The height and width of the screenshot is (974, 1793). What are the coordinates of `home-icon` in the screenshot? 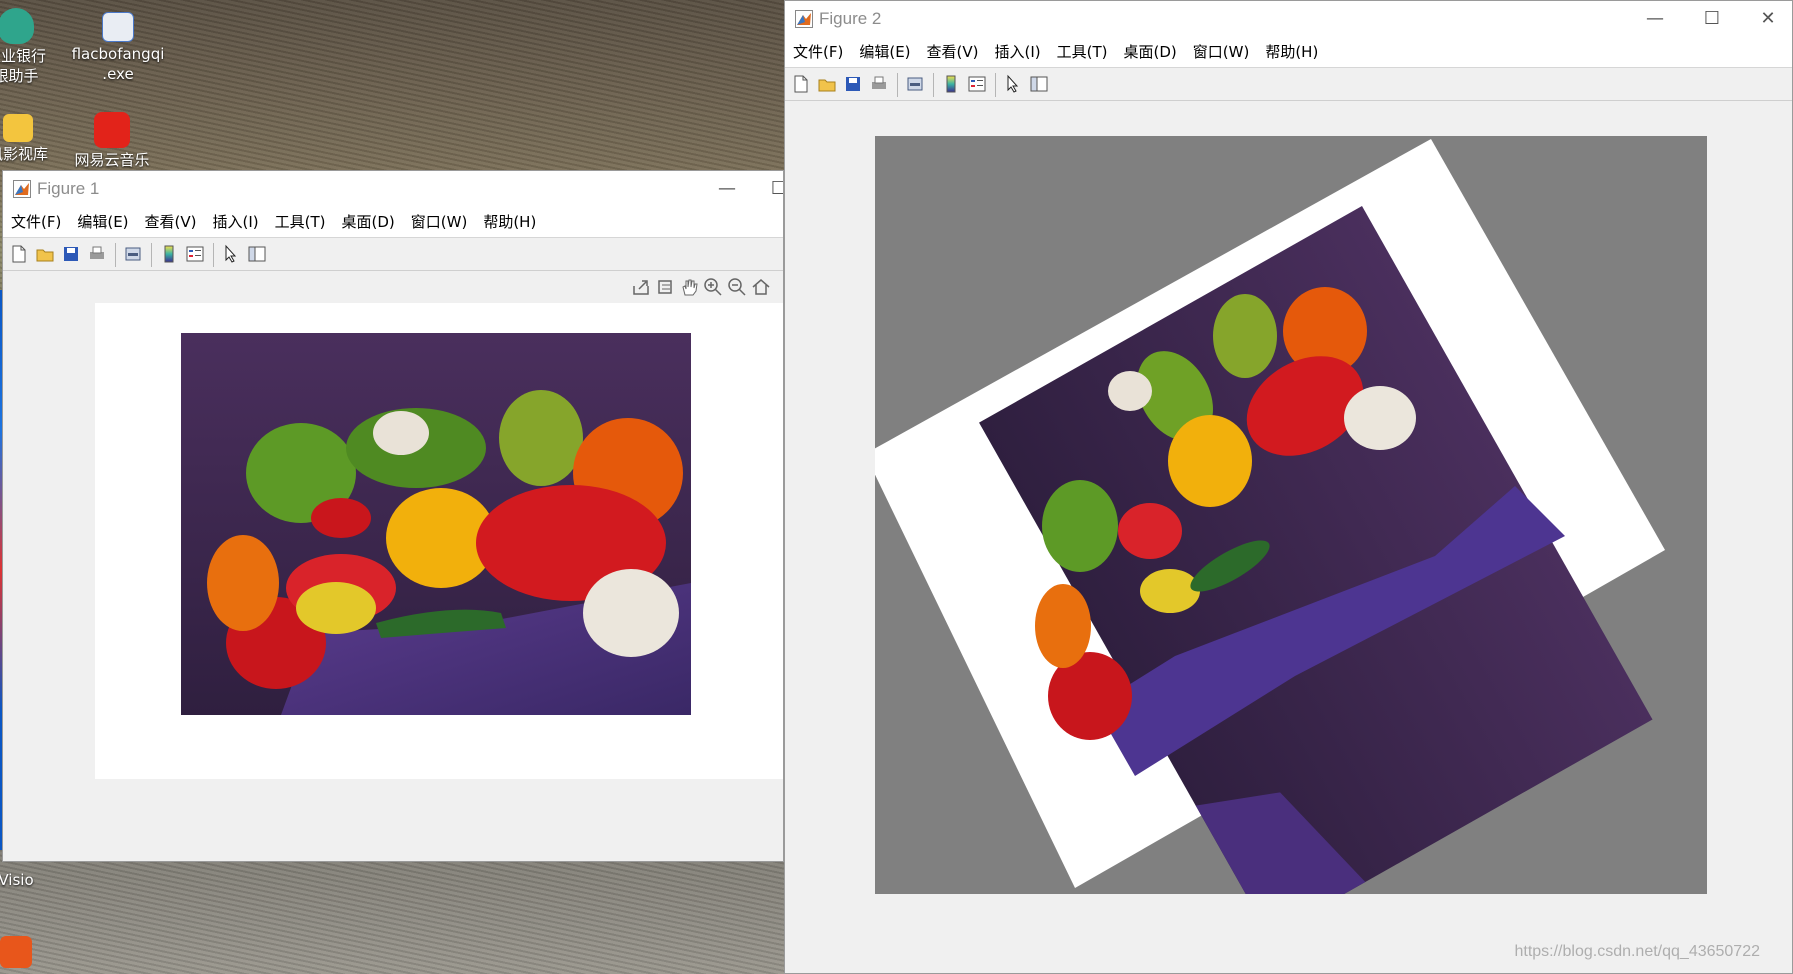 It's located at (761, 287).